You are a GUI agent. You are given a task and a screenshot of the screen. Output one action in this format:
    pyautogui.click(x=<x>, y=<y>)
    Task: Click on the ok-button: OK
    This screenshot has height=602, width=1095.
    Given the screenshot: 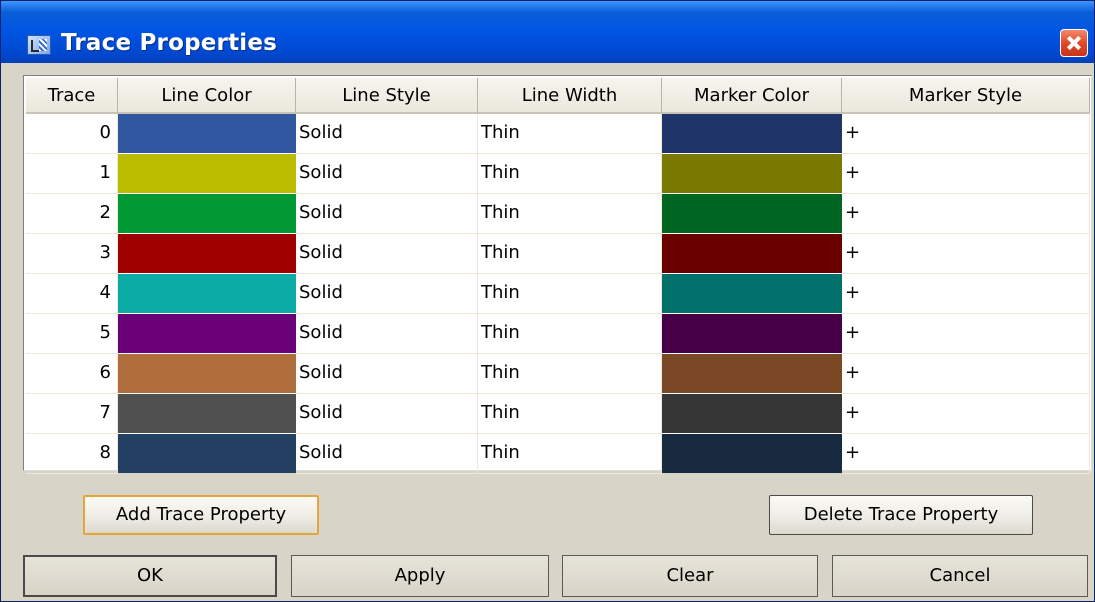 What is the action you would take?
    pyautogui.click(x=150, y=576)
    